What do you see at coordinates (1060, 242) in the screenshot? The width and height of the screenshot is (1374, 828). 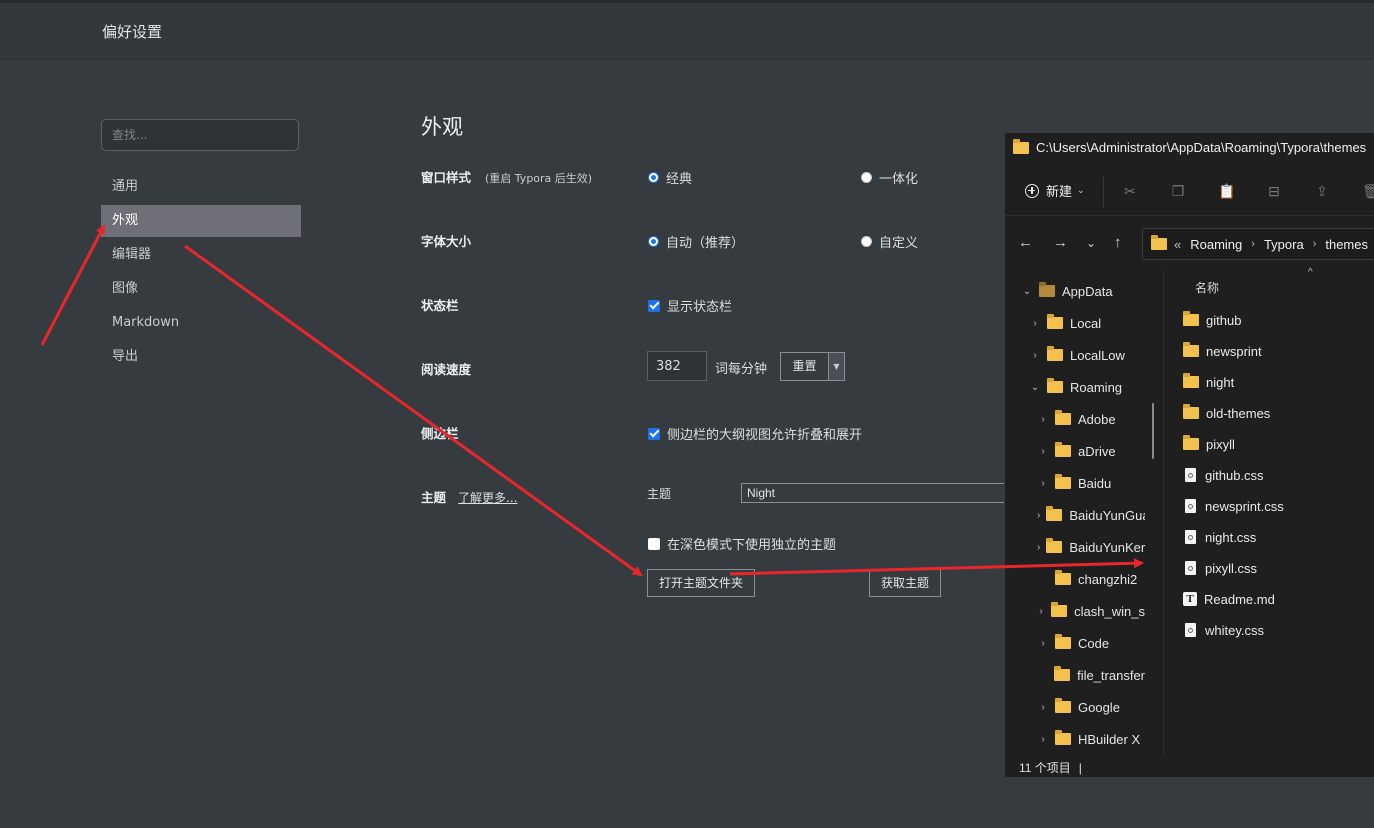 I see `forward-arrow-icon: →` at bounding box center [1060, 242].